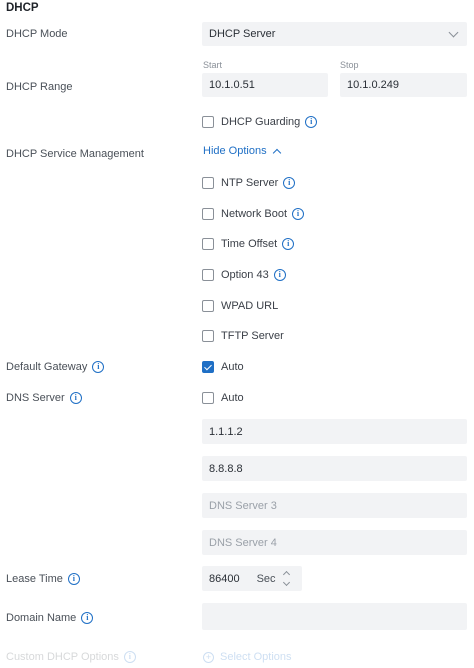  I want to click on custom-options-label-text: Custom DHCP Options, so click(62, 657).